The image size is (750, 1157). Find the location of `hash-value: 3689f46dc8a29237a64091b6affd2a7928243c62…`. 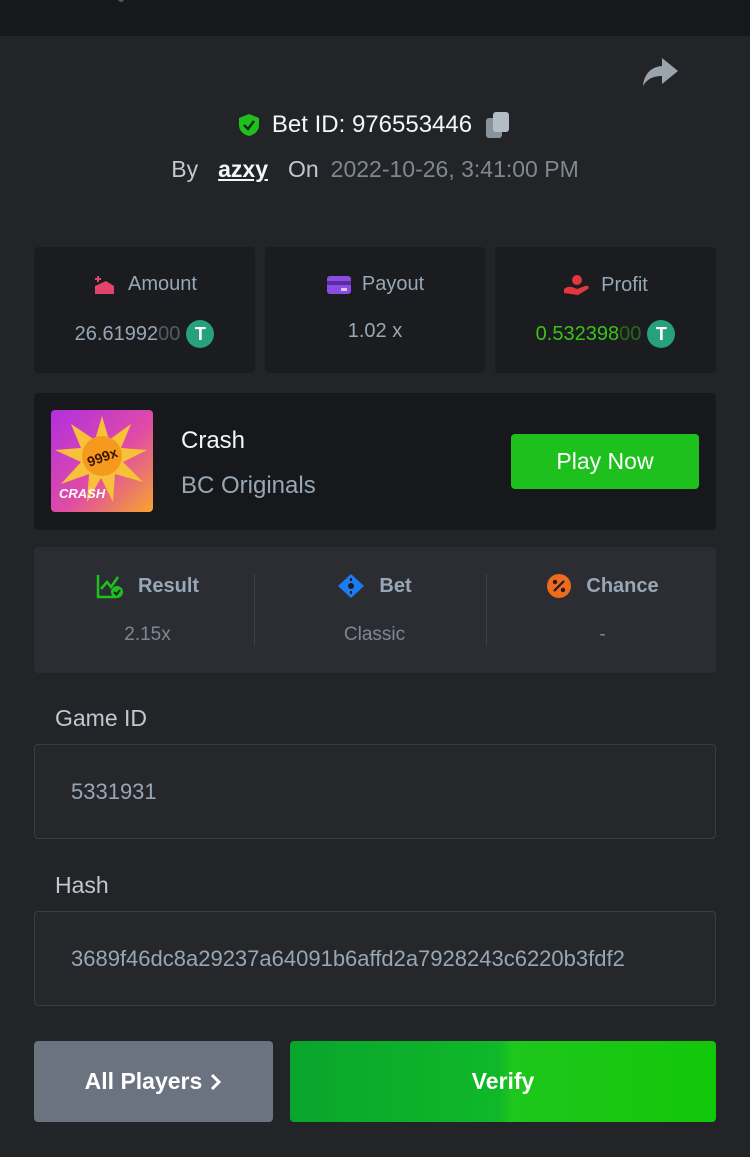

hash-value: 3689f46dc8a29237a64091b6affd2a7928243c62… is located at coordinates (348, 958).